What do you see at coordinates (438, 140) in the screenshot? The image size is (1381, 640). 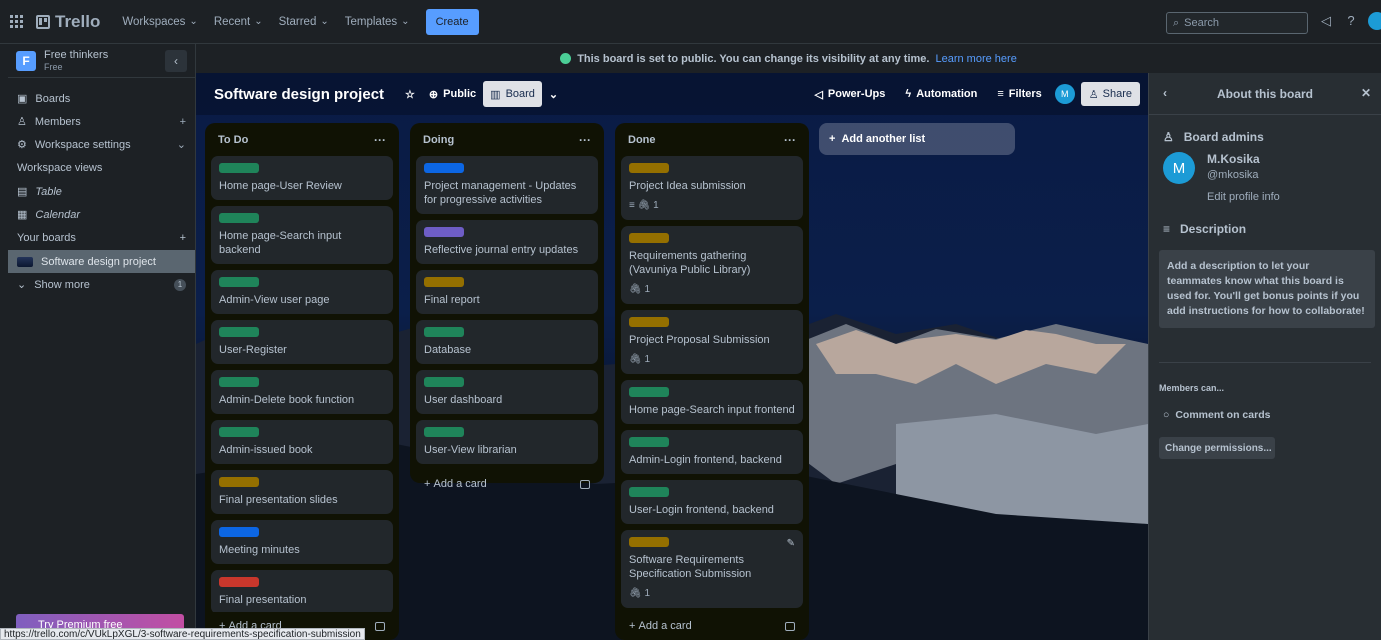 I see `list-title: Doing` at bounding box center [438, 140].